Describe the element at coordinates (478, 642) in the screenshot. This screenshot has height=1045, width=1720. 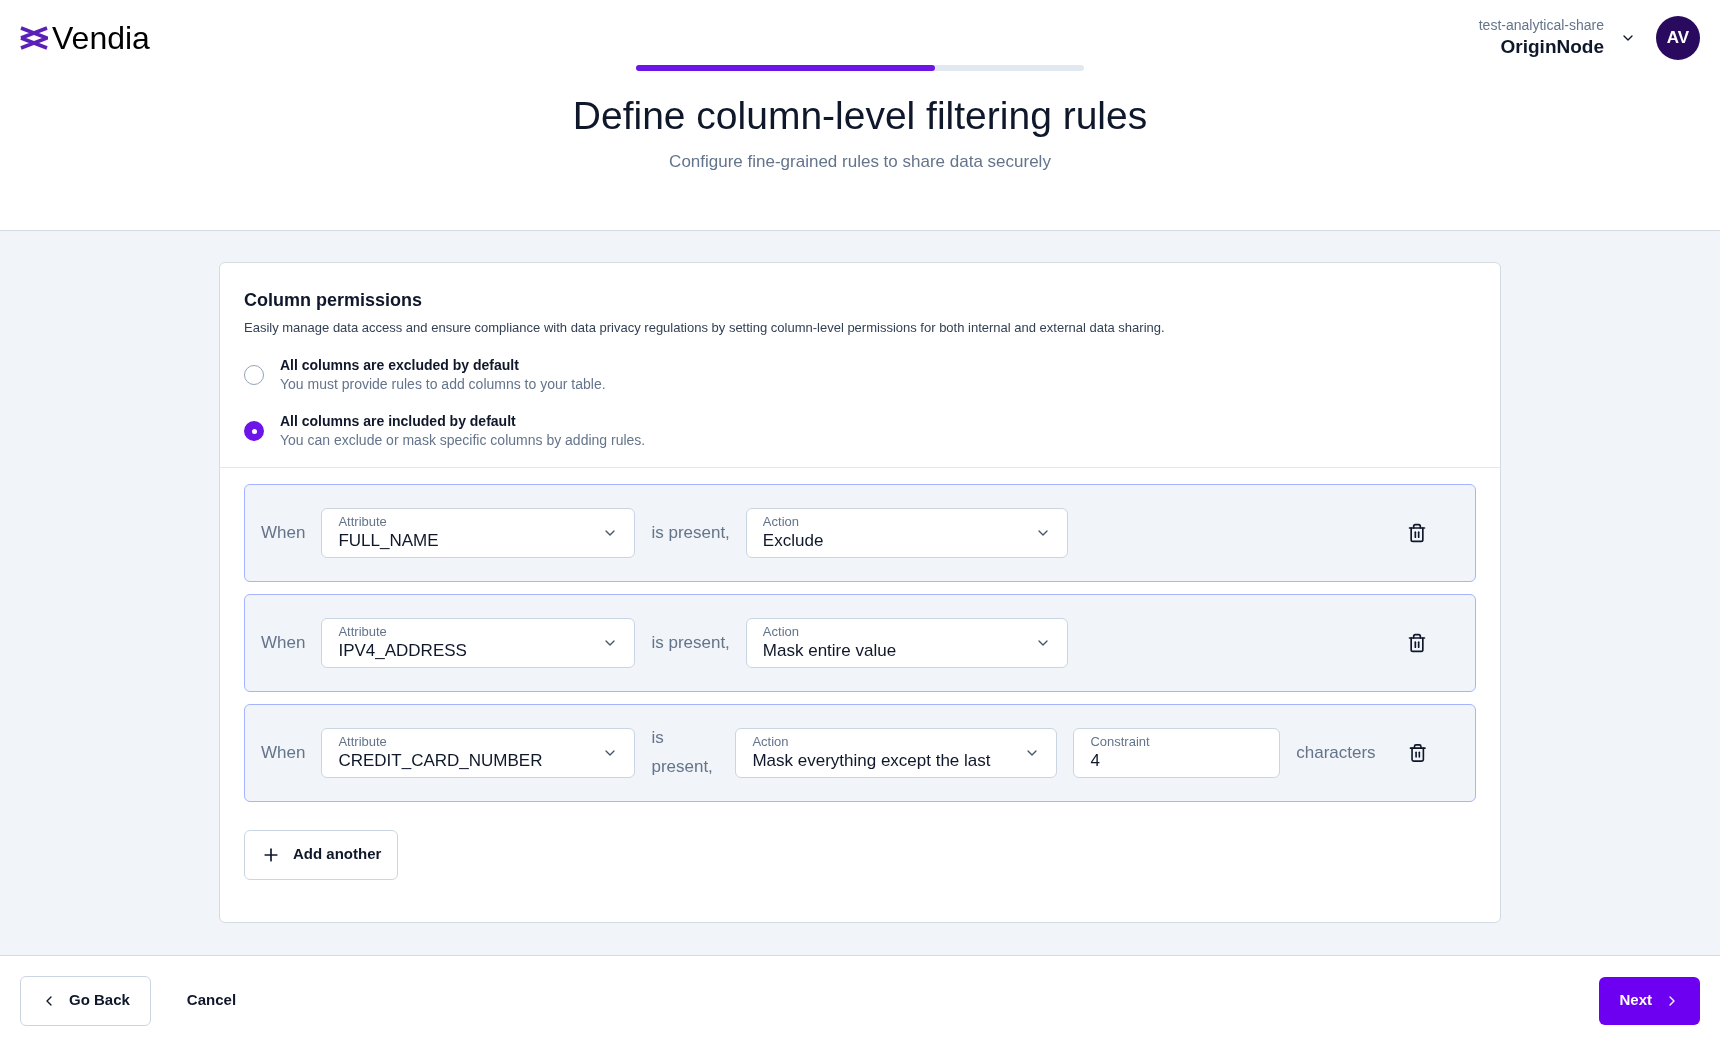
I see `dropdown-field: Attribute IPV4_ADDRESS` at that location.